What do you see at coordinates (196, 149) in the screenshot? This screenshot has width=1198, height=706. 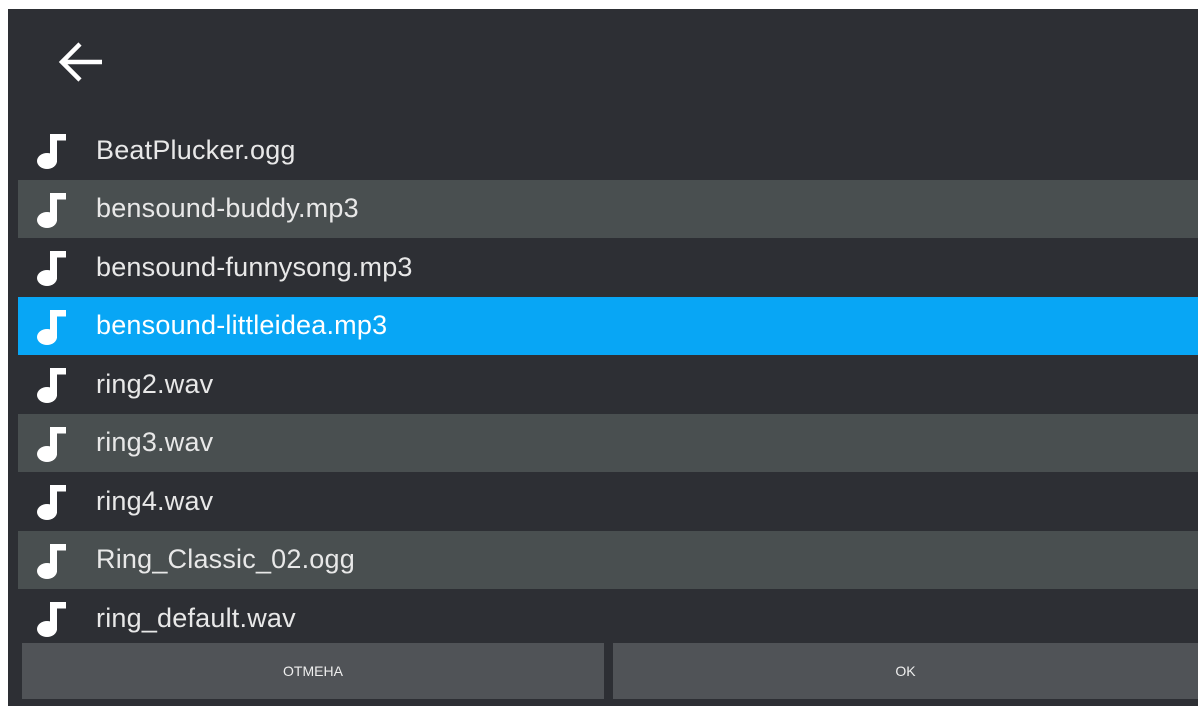 I see `file-name: BeatPlucker.ogg` at bounding box center [196, 149].